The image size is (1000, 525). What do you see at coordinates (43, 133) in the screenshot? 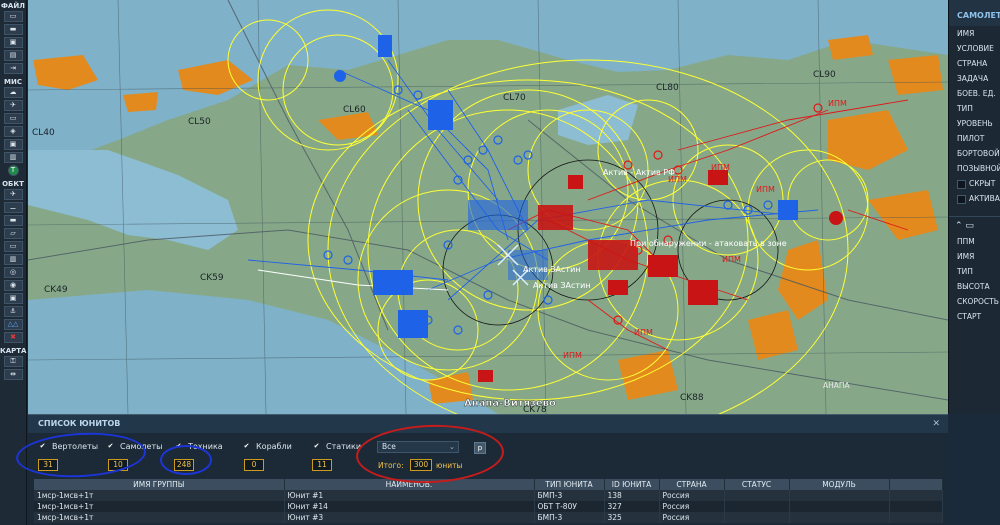
I see `map-label-cl40: CL40` at bounding box center [43, 133].